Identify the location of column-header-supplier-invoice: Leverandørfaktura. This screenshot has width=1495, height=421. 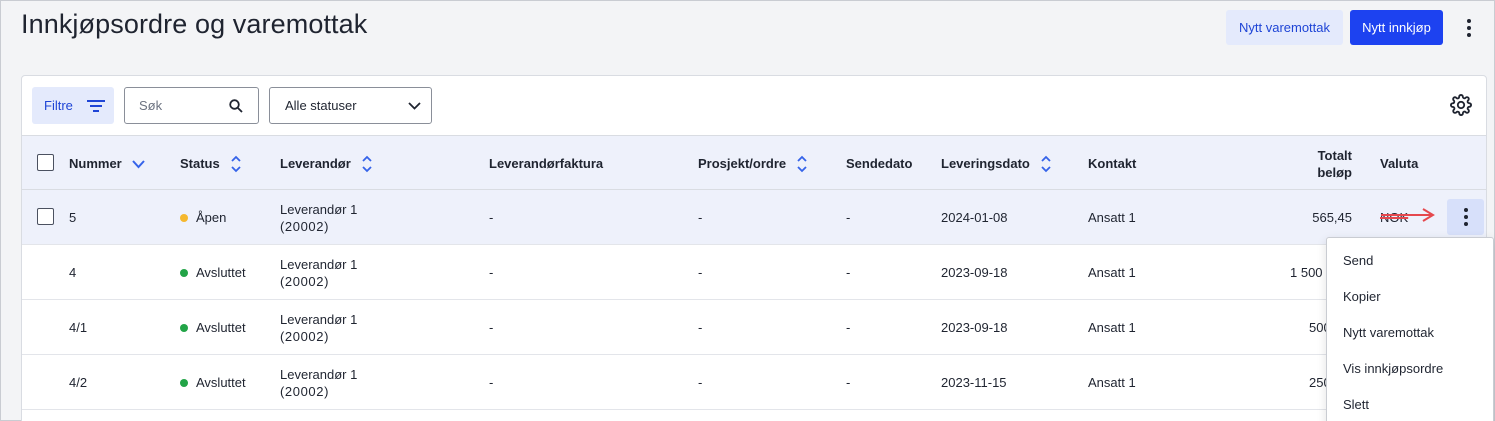
(546, 163).